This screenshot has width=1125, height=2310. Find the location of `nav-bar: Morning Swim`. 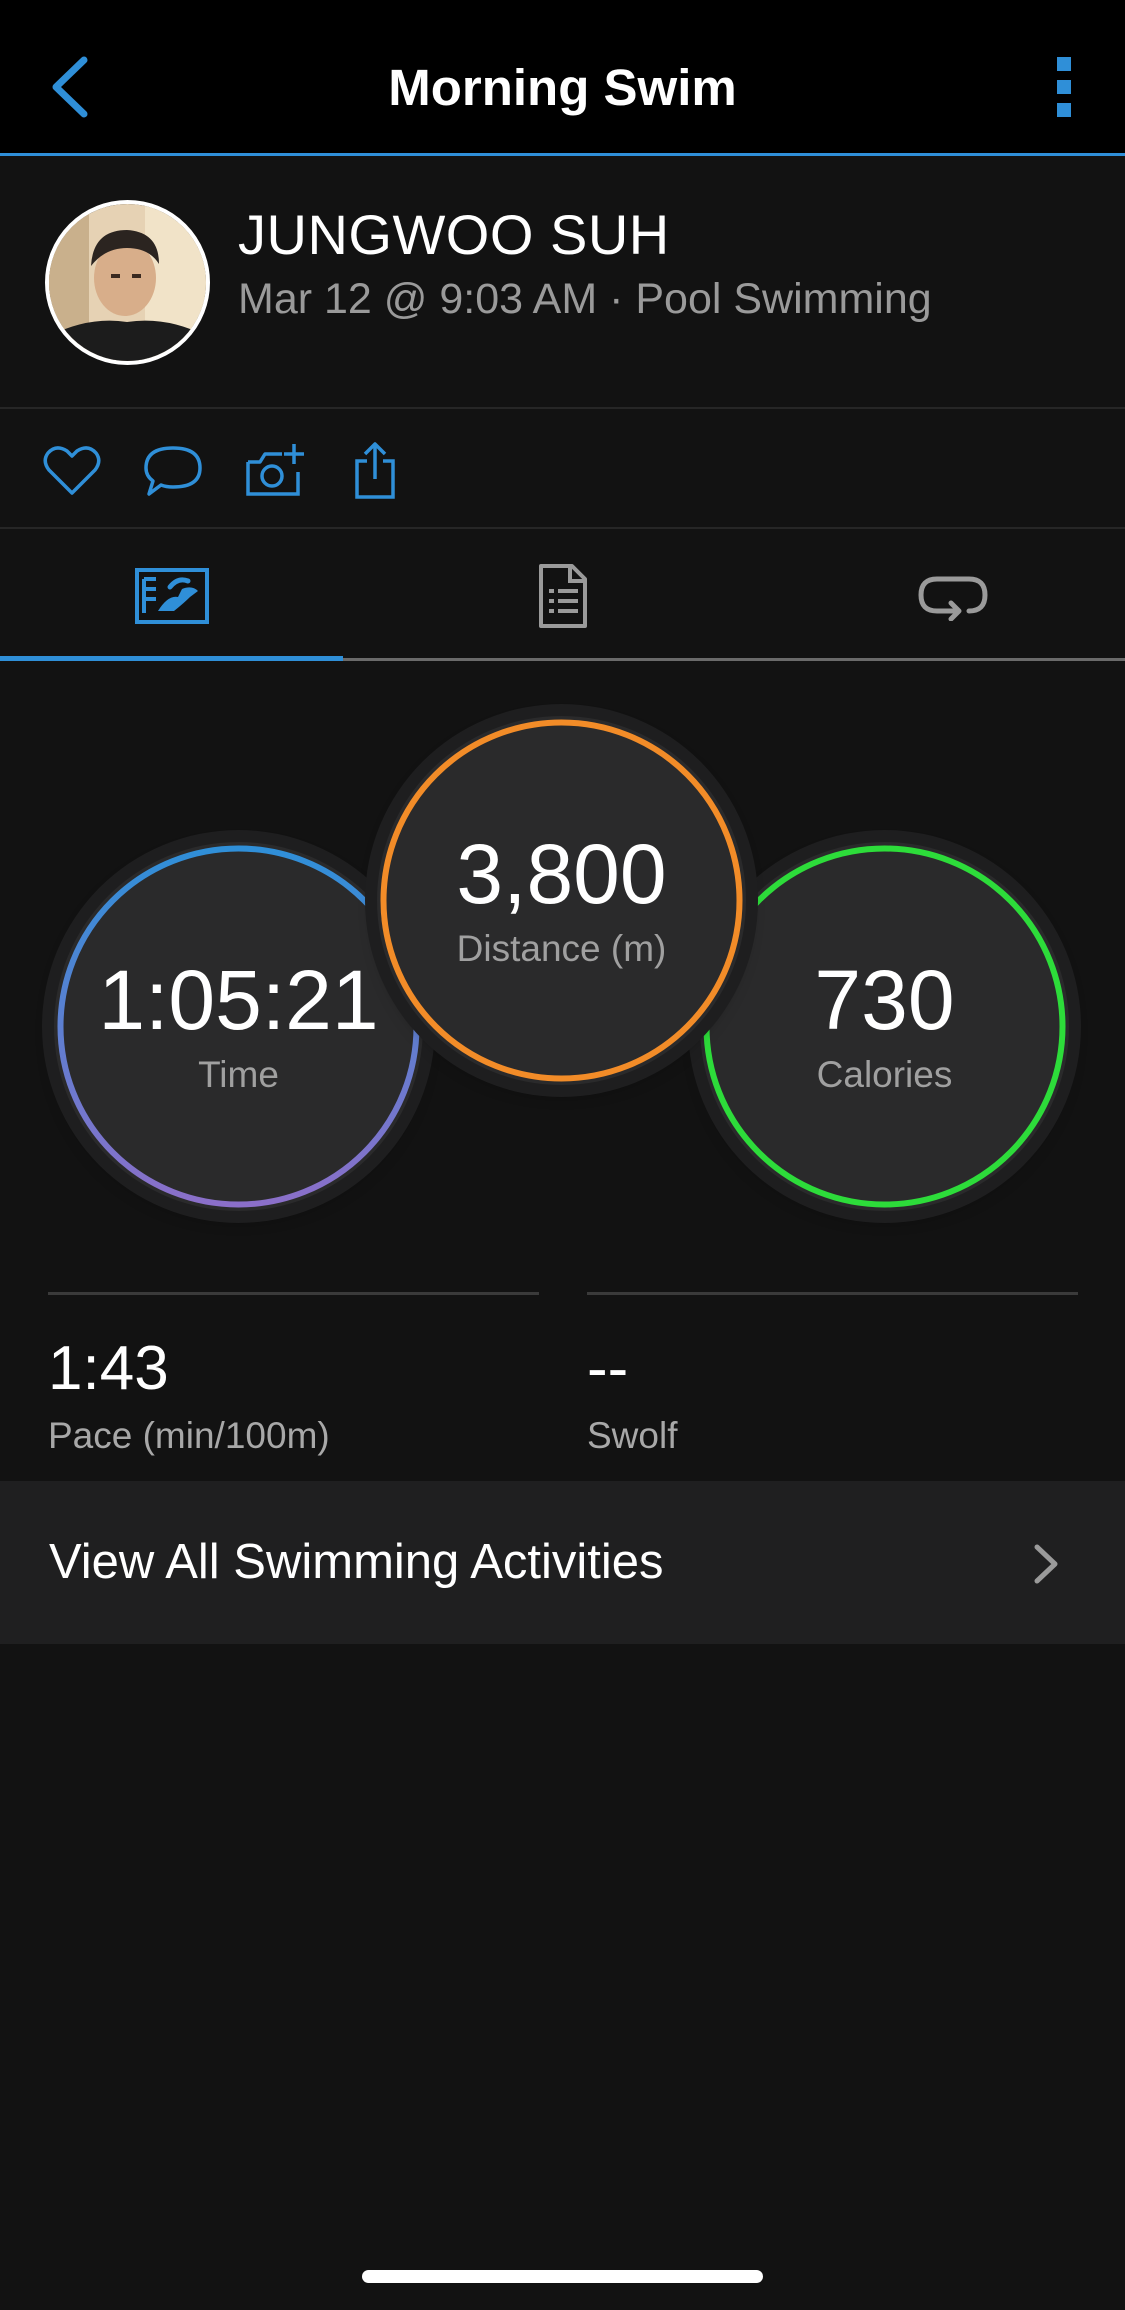

nav-bar: Morning Swim is located at coordinates (562, 78).